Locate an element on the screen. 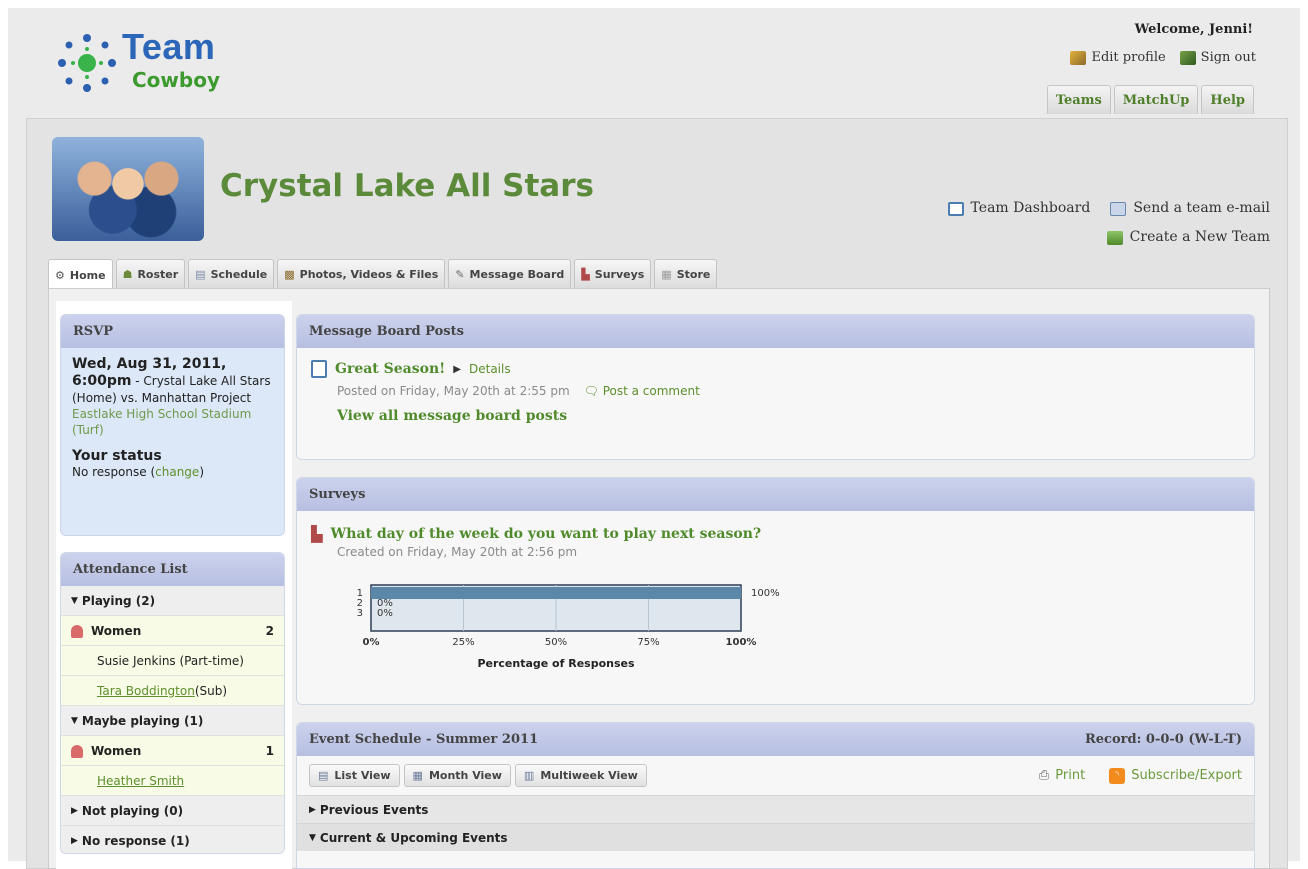 The height and width of the screenshot is (869, 1308). top-tabs: Teams MatchUp Help is located at coordinates (1150, 99).